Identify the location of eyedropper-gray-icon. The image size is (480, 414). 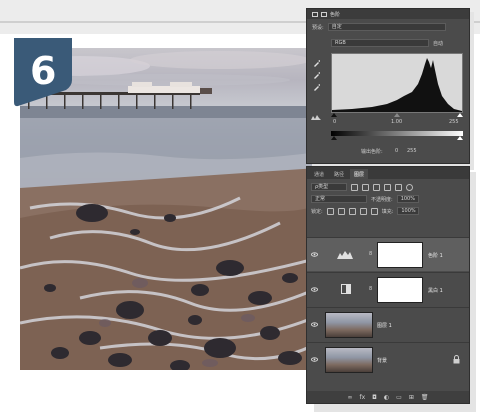
(317, 75).